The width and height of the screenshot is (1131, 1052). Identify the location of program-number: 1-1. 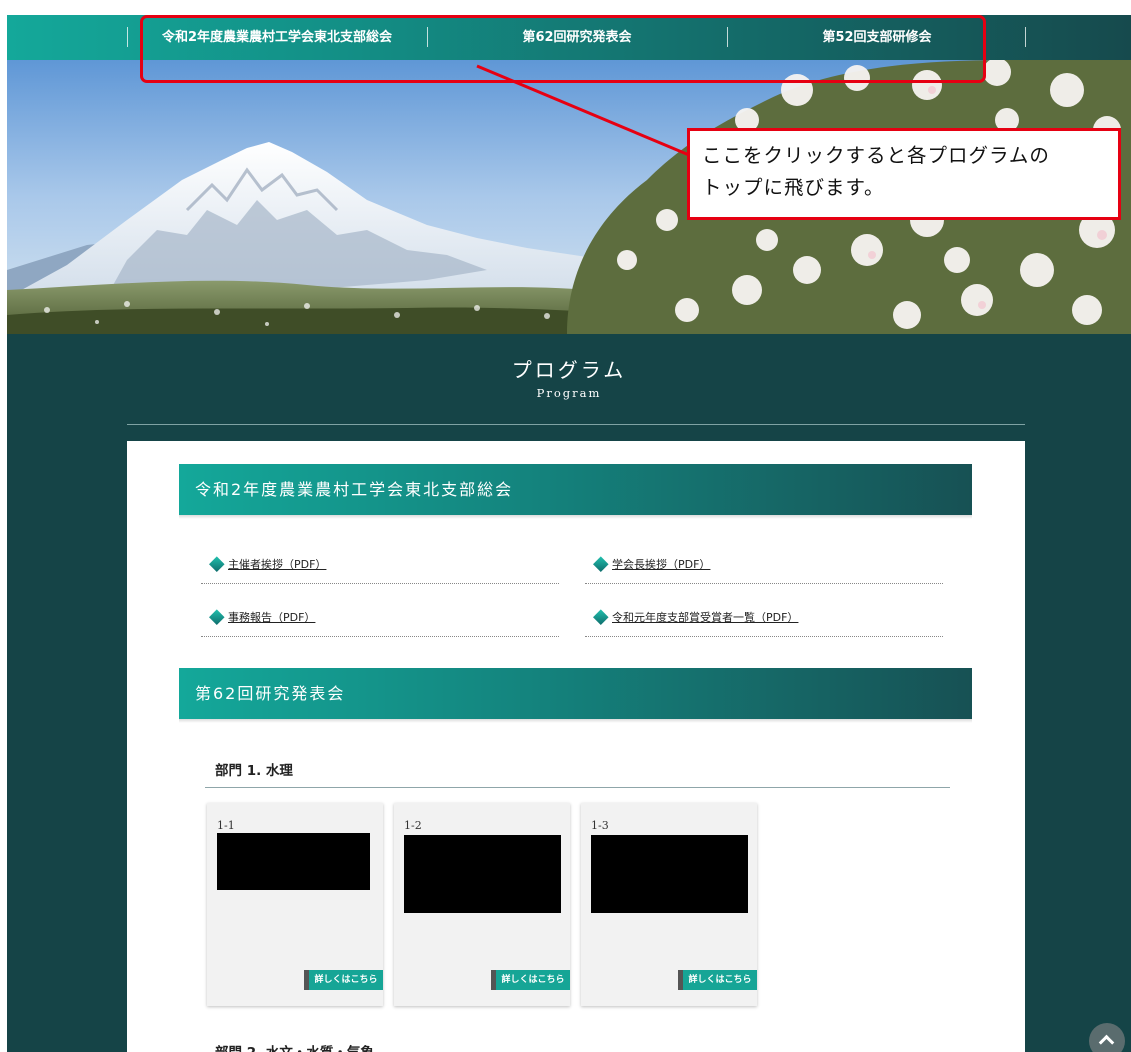
(226, 825).